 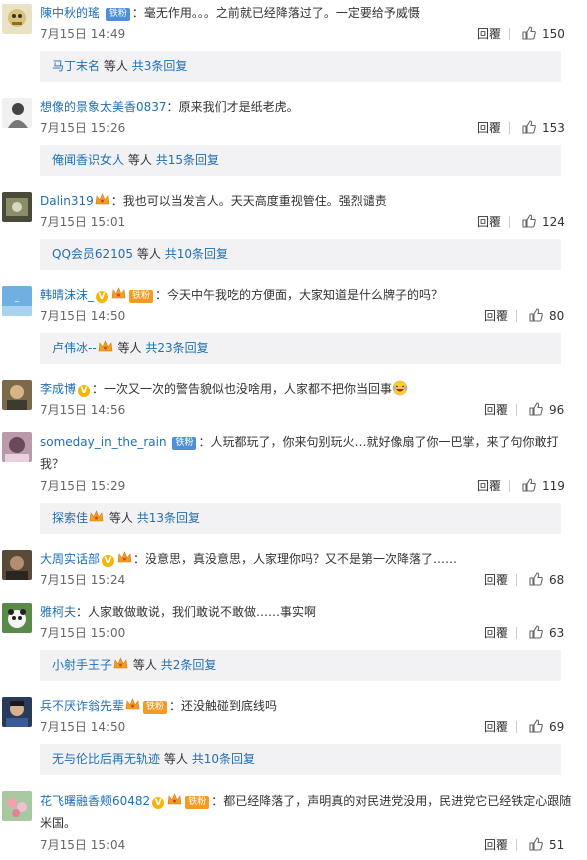 I want to click on like-count: 153, so click(x=553, y=128).